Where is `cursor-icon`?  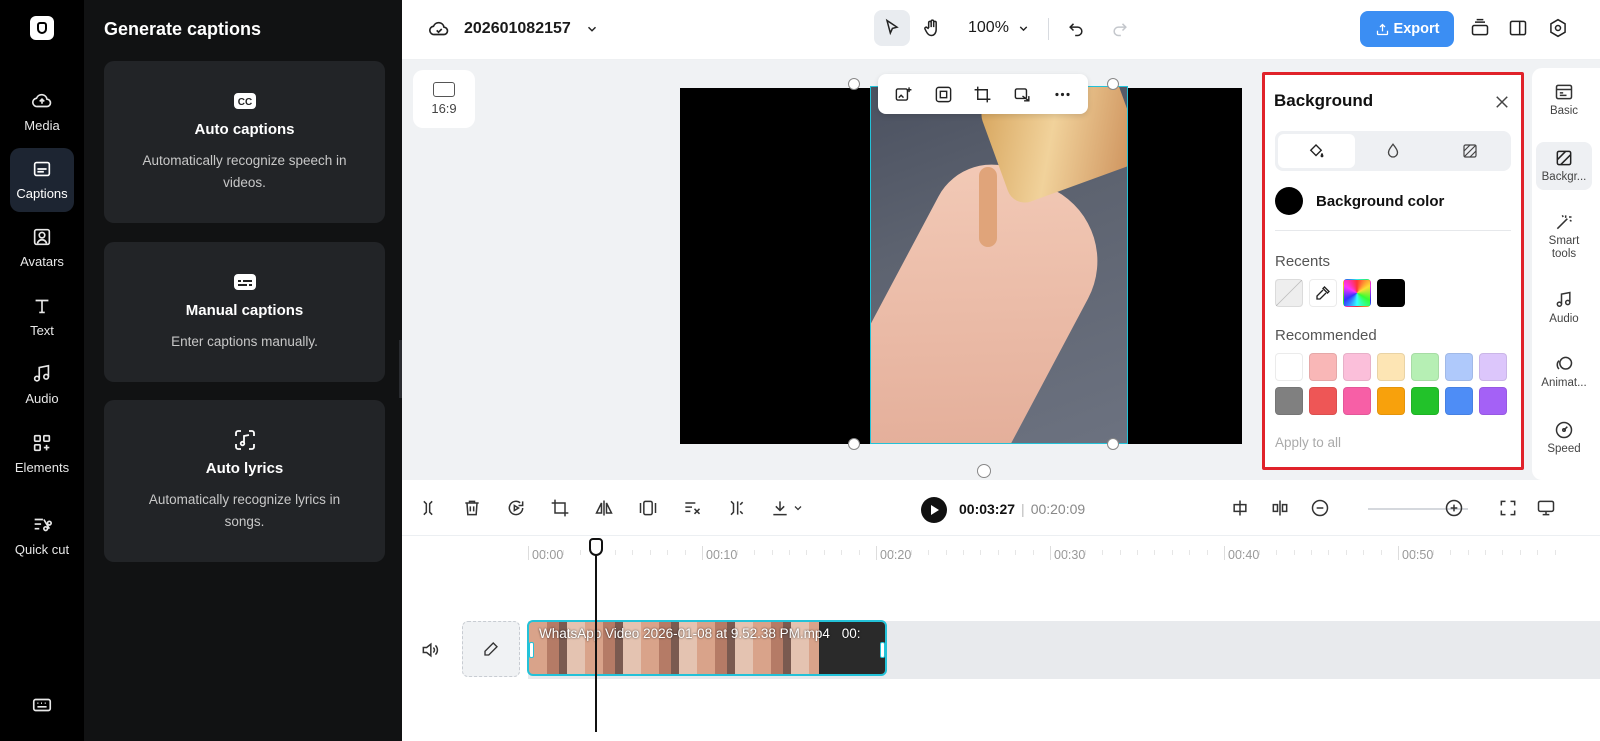 cursor-icon is located at coordinates (892, 27).